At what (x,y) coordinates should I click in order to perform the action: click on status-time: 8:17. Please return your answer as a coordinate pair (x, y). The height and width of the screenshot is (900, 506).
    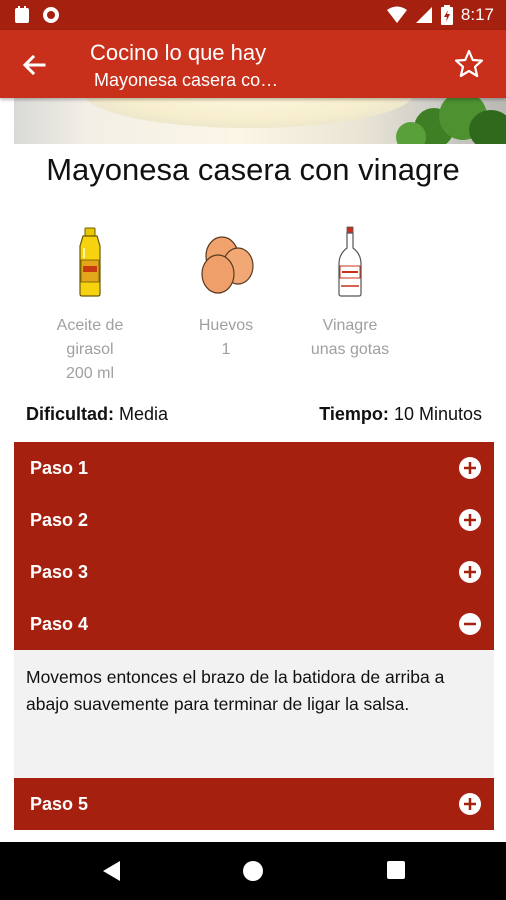
    Looking at the image, I should click on (477, 14).